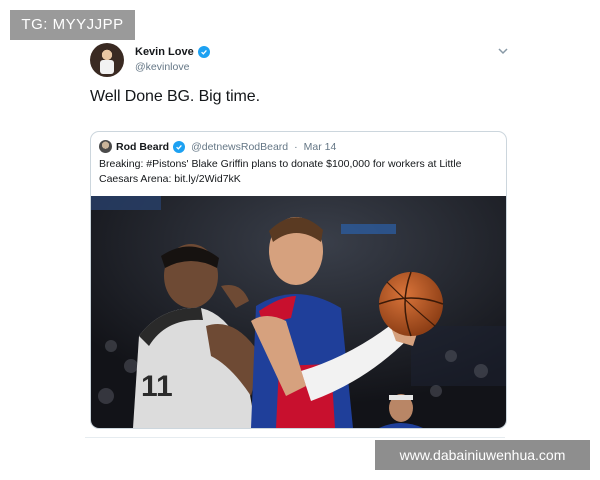 The height and width of the screenshot is (480, 600). What do you see at coordinates (164, 52) in the screenshot?
I see `author-name: Kevin Love` at bounding box center [164, 52].